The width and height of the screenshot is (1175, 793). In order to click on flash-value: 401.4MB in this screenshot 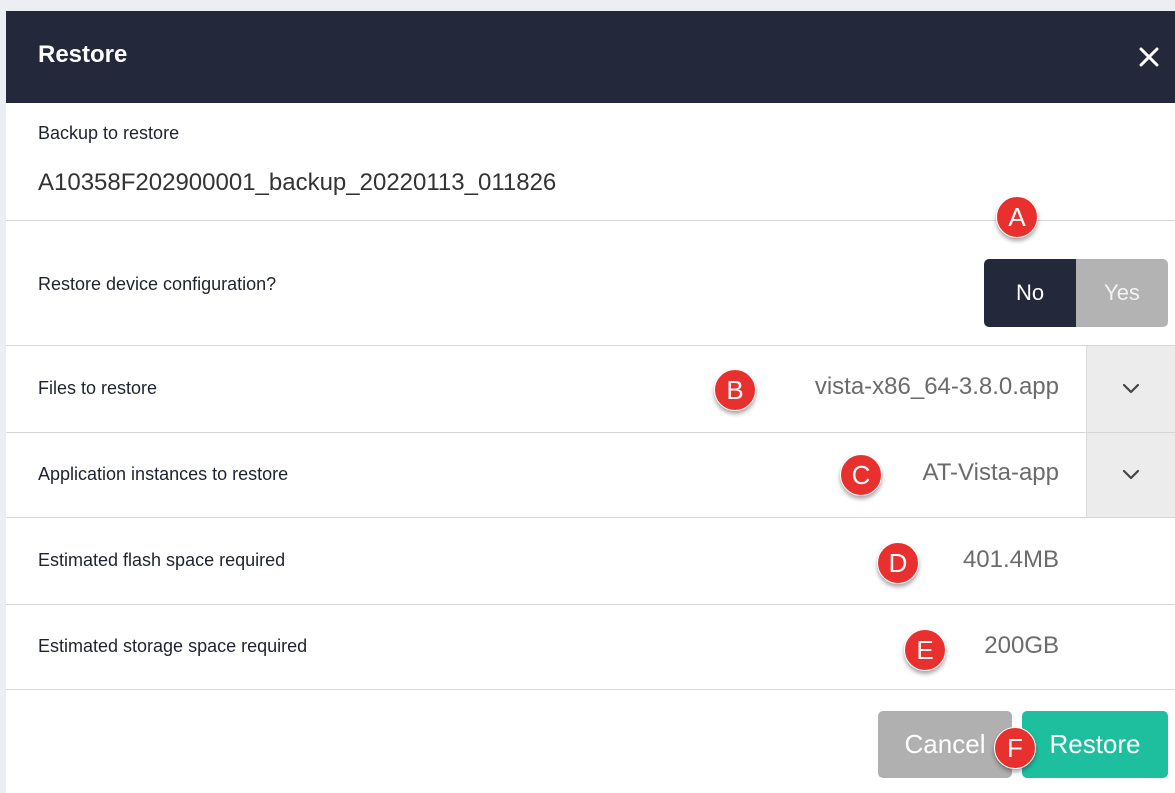, I will do `click(1010, 559)`.